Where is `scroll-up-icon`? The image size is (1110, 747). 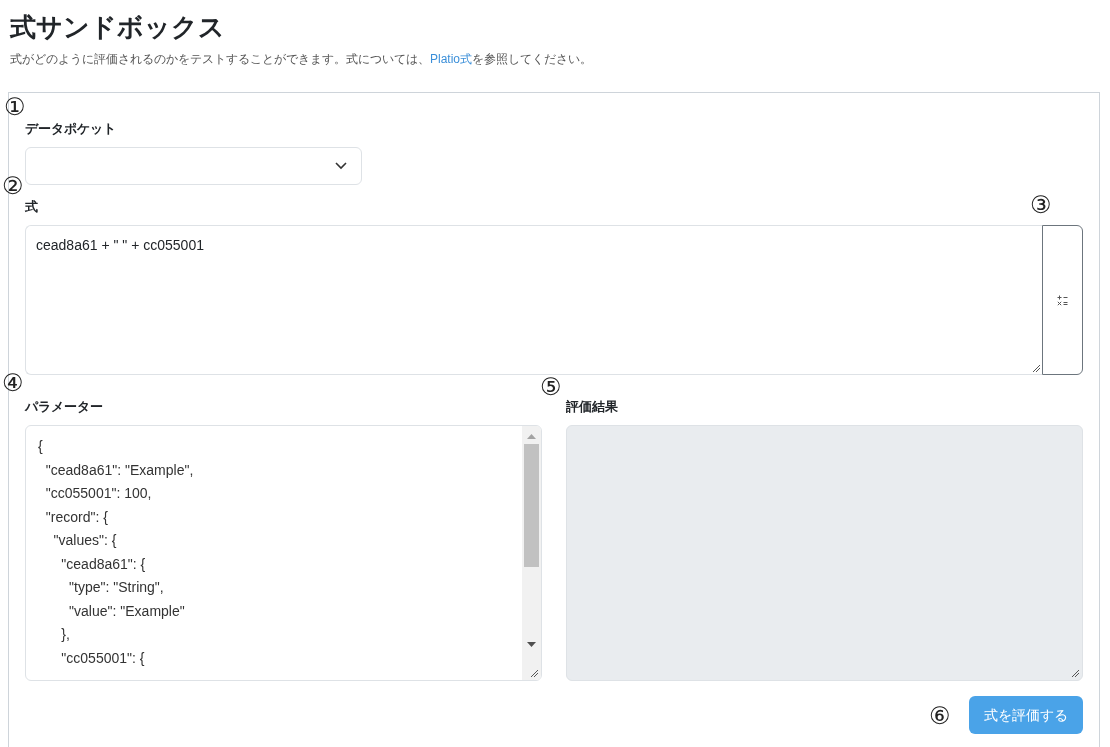
scroll-up-icon is located at coordinates (531, 436).